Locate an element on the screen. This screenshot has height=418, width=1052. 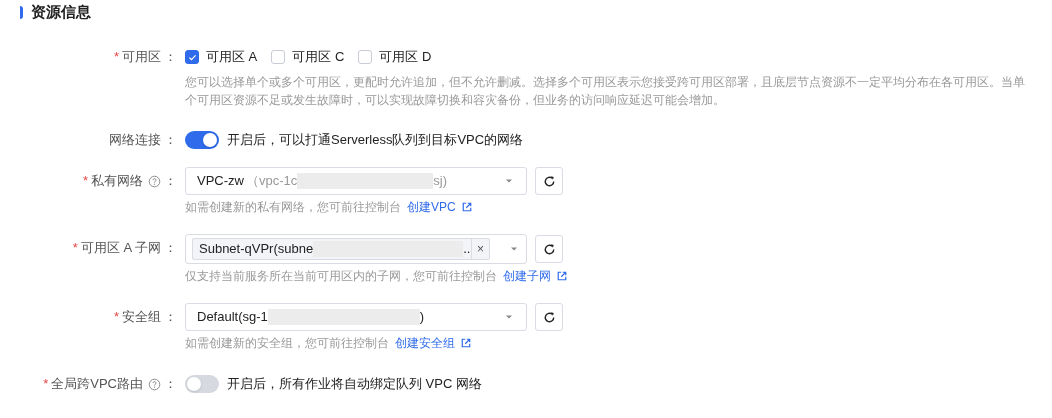
help-text: 您可以选择单个或多个可用区，更配时允许追加，但不允许删减。选择多个可用区表示您接受跨可用区部署，且底层节点资源不一定平均分布在各可用区。当单个可用区资源不足或发生故障时，可以实现故障切换和容灾备份，但业务的访问响应延迟可能会增加。 is located at coordinates (605, 91).